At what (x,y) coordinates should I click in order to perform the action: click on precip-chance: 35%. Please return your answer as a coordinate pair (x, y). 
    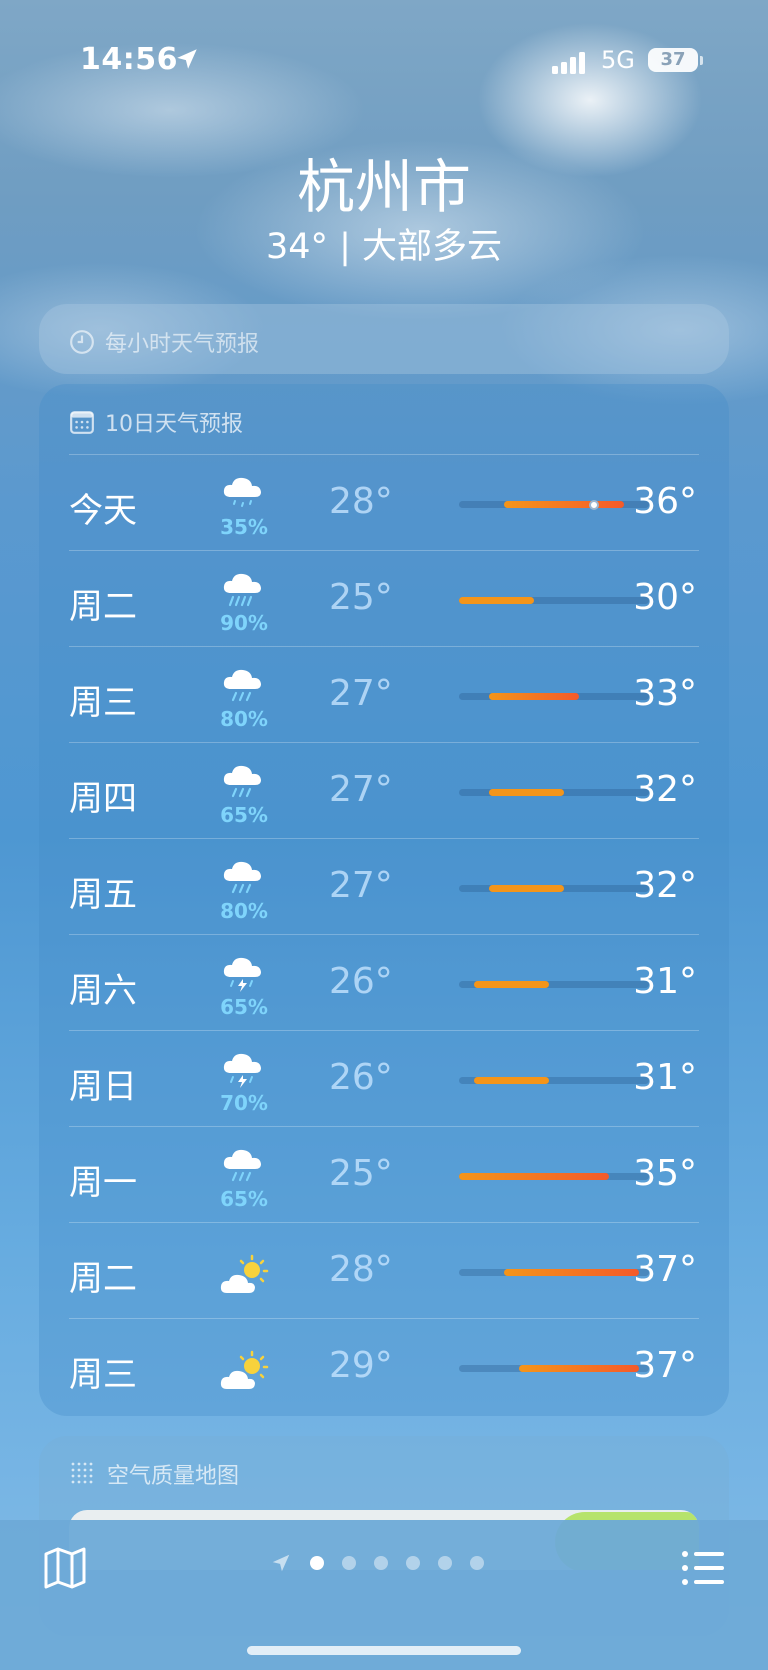
    Looking at the image, I should click on (244, 527).